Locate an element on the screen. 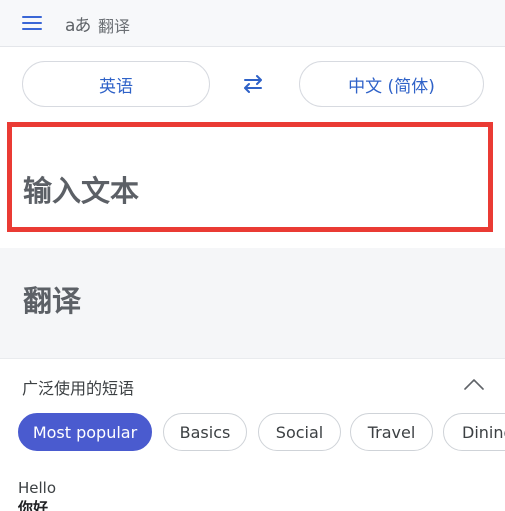  source-language-button: 英语 is located at coordinates (116, 84).